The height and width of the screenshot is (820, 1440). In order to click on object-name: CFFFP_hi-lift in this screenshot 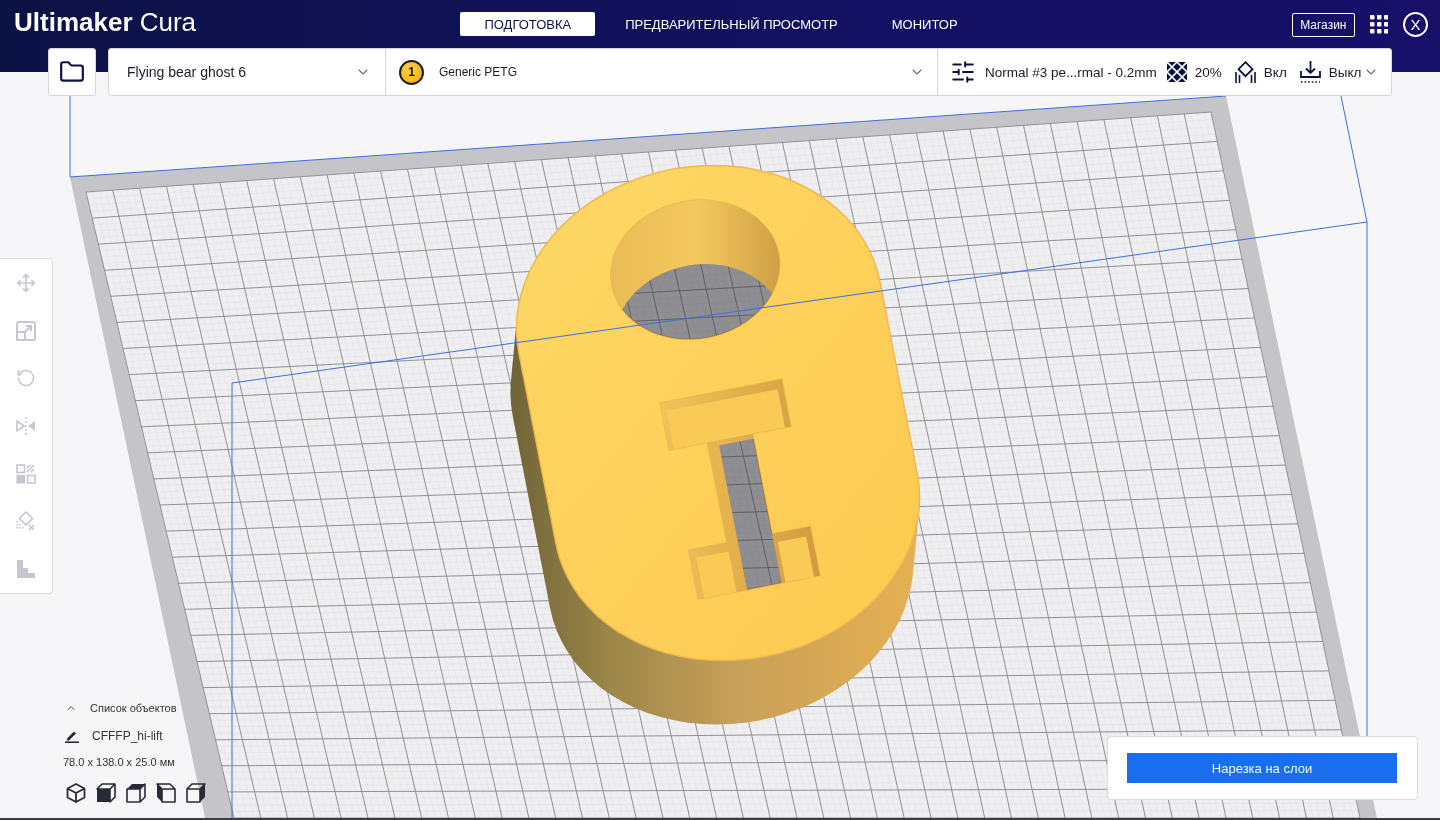, I will do `click(127, 736)`.